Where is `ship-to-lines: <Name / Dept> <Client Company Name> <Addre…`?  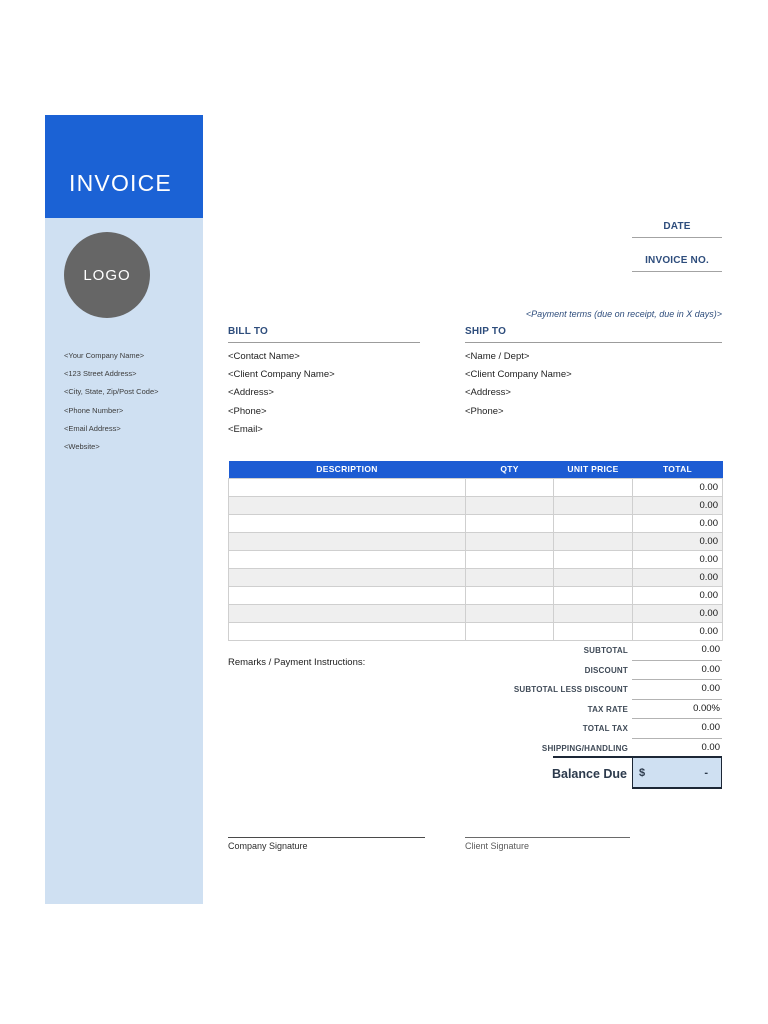 ship-to-lines: <Name / Dept> <Client Company Name> <Addre… is located at coordinates (593, 384).